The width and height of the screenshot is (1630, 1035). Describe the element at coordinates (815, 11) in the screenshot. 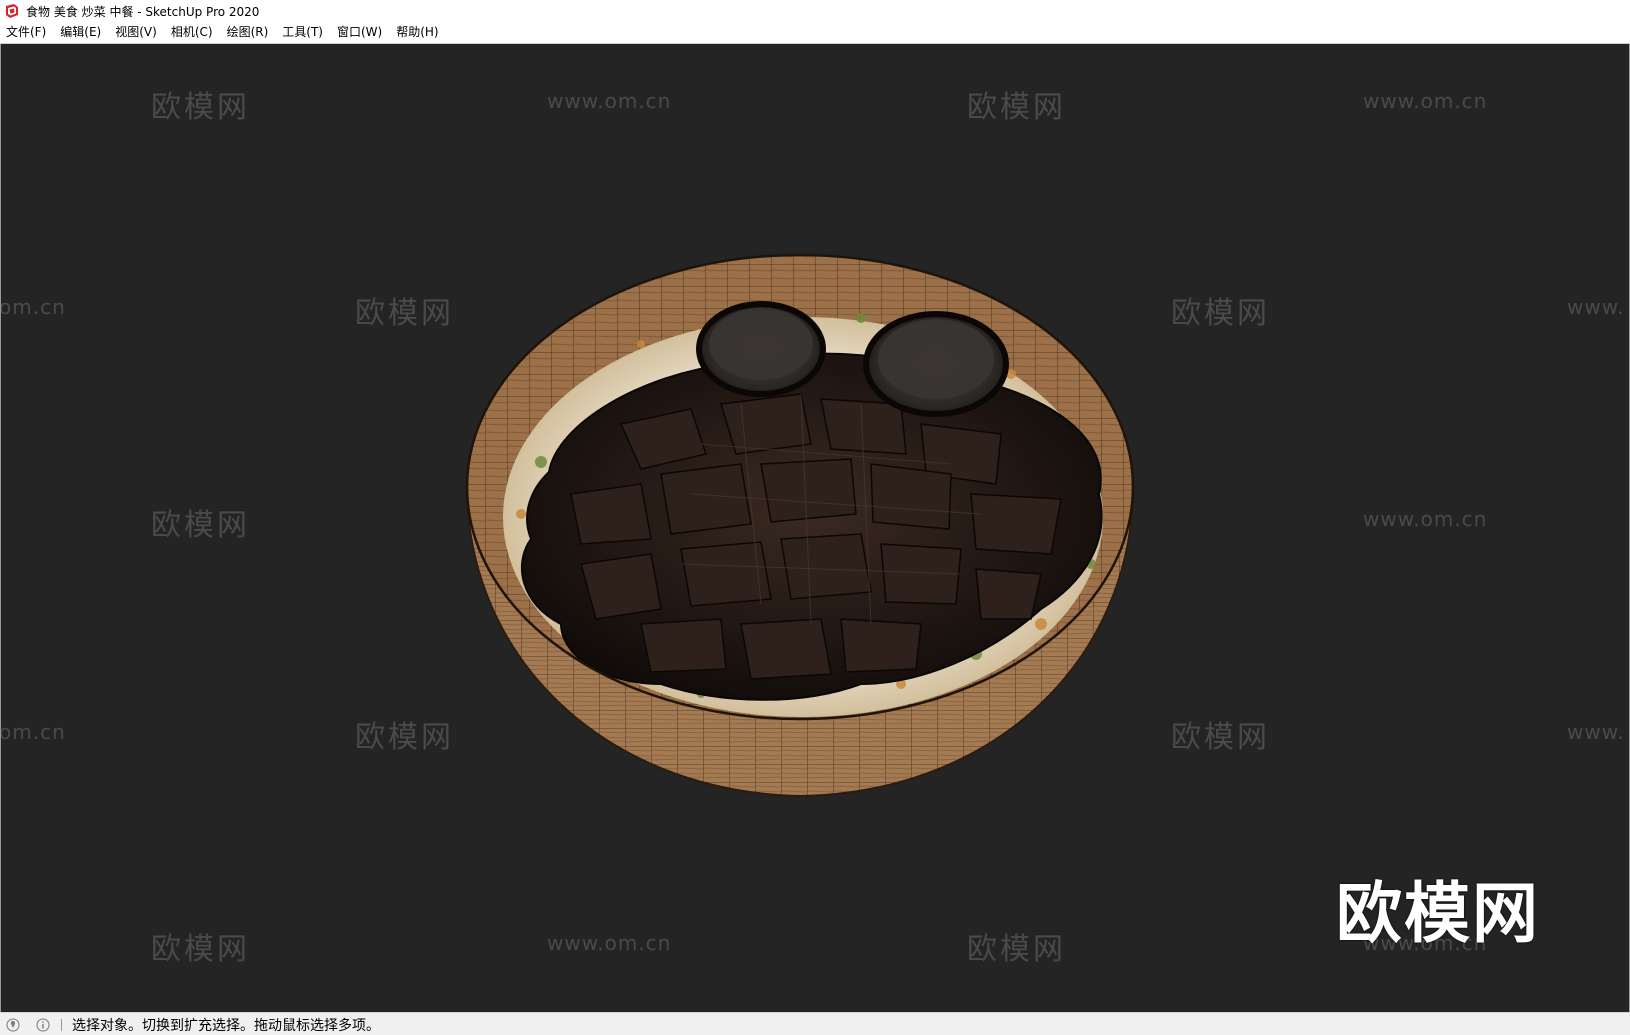

I see `title-bar: 食物 美食 炒菜 中餐 - SketchUp Pro 2020` at that location.